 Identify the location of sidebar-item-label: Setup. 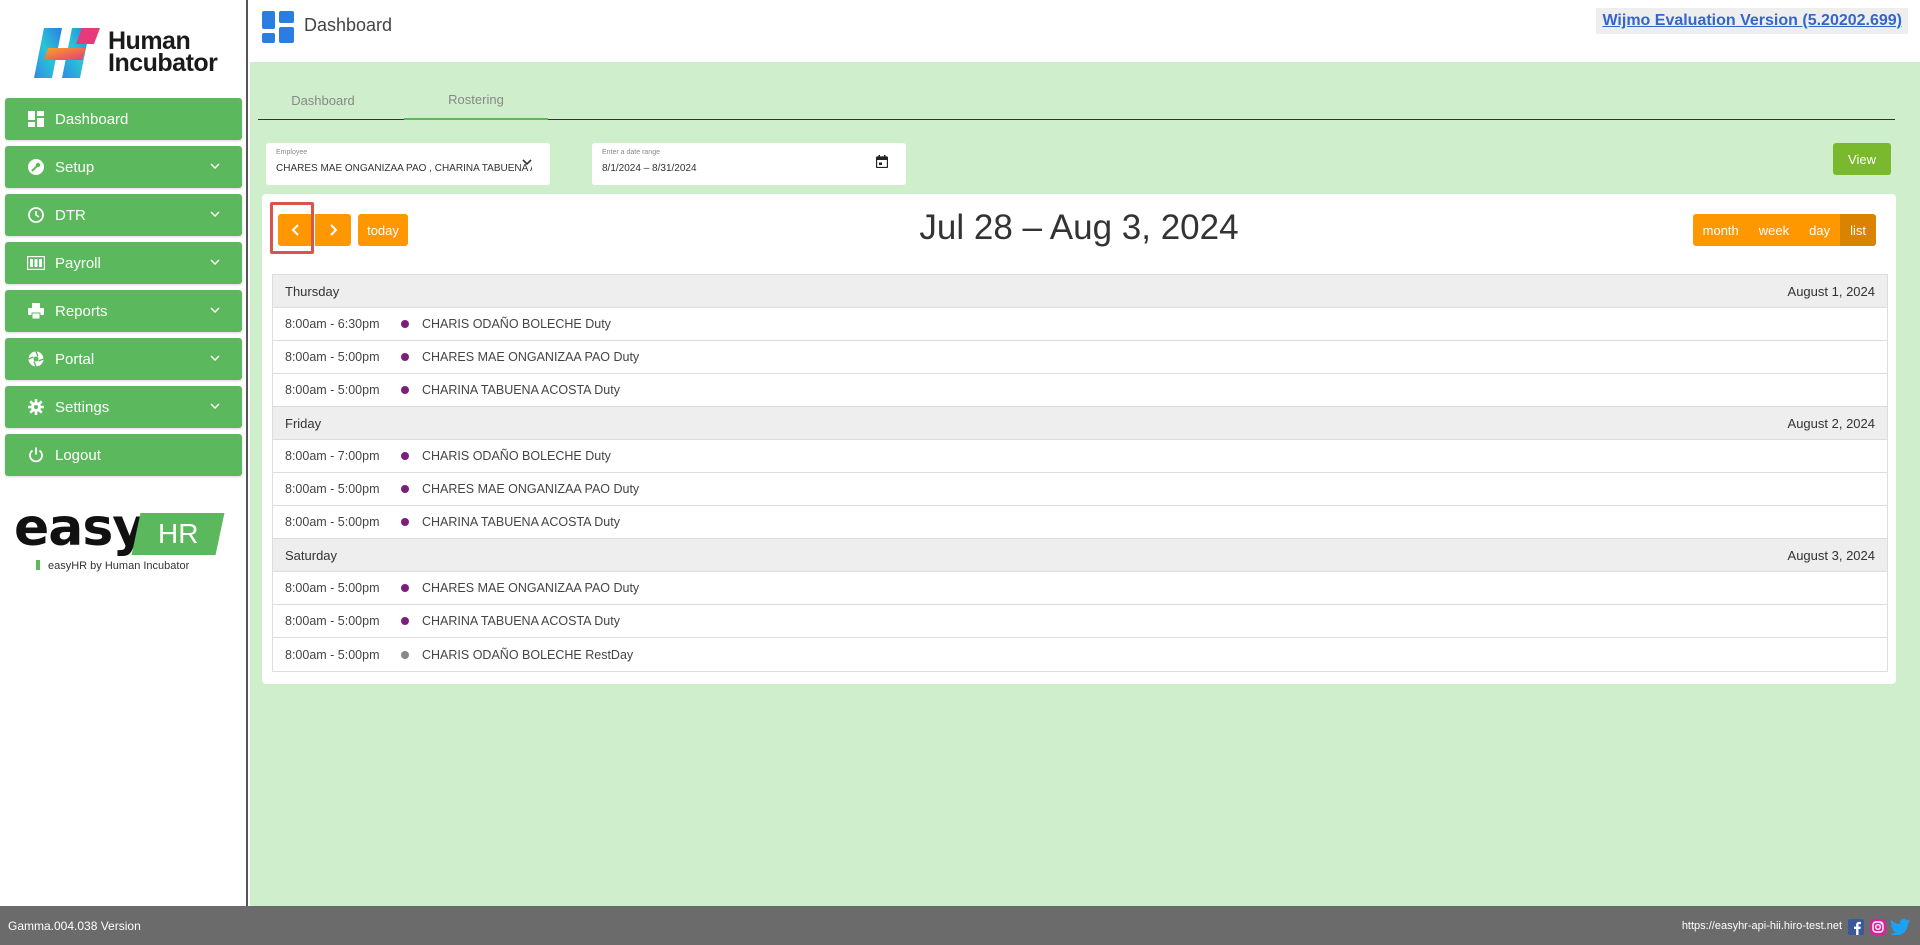
(75, 167).